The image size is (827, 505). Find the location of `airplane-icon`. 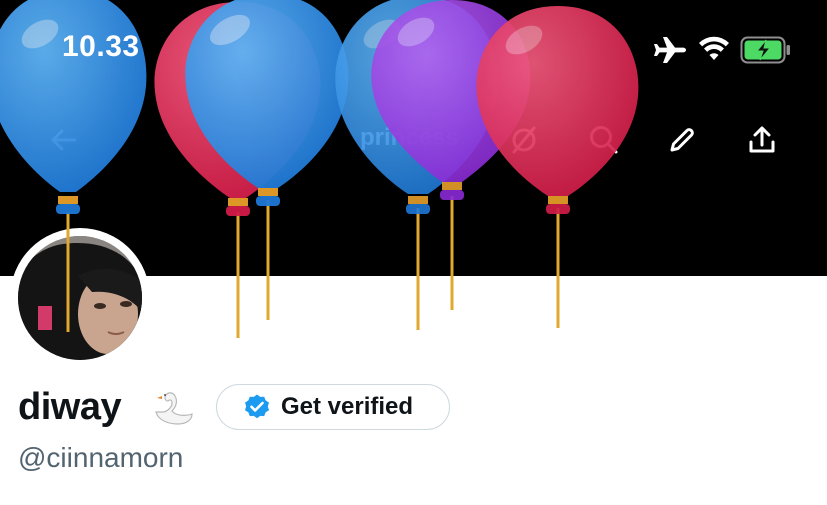

airplane-icon is located at coordinates (670, 50).